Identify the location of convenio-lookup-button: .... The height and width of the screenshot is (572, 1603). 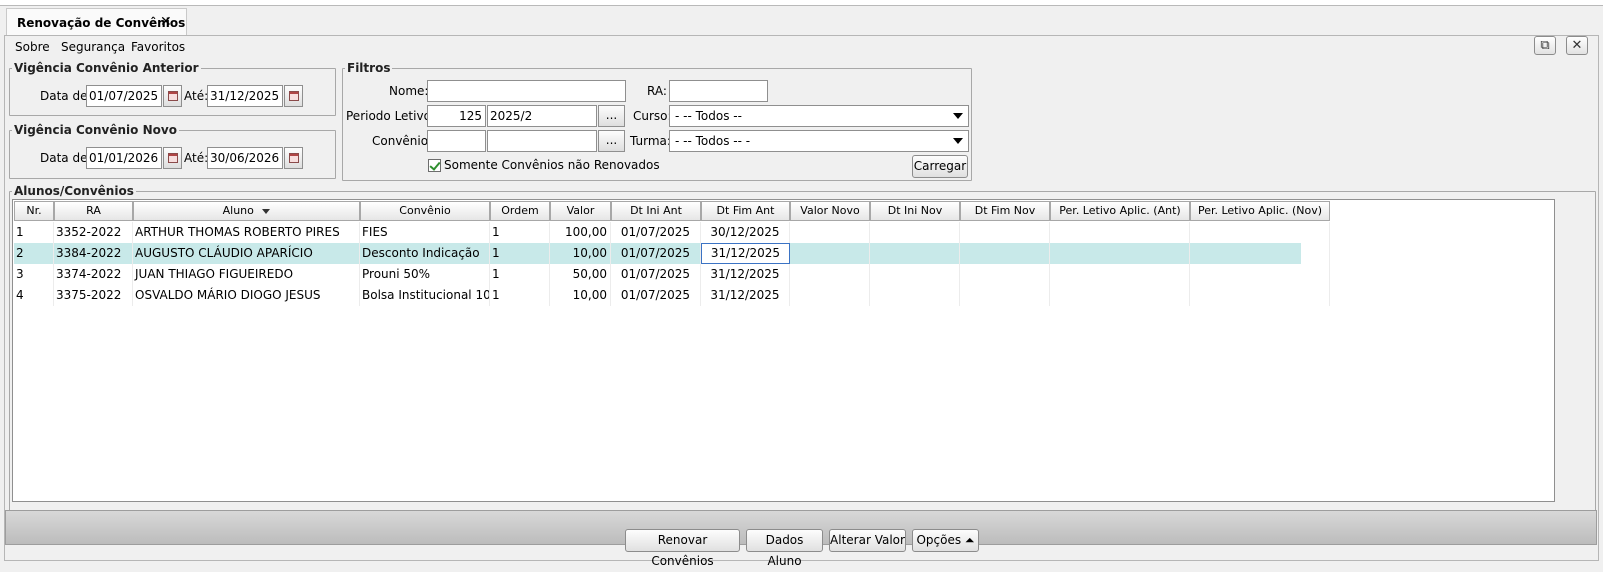
(611, 141).